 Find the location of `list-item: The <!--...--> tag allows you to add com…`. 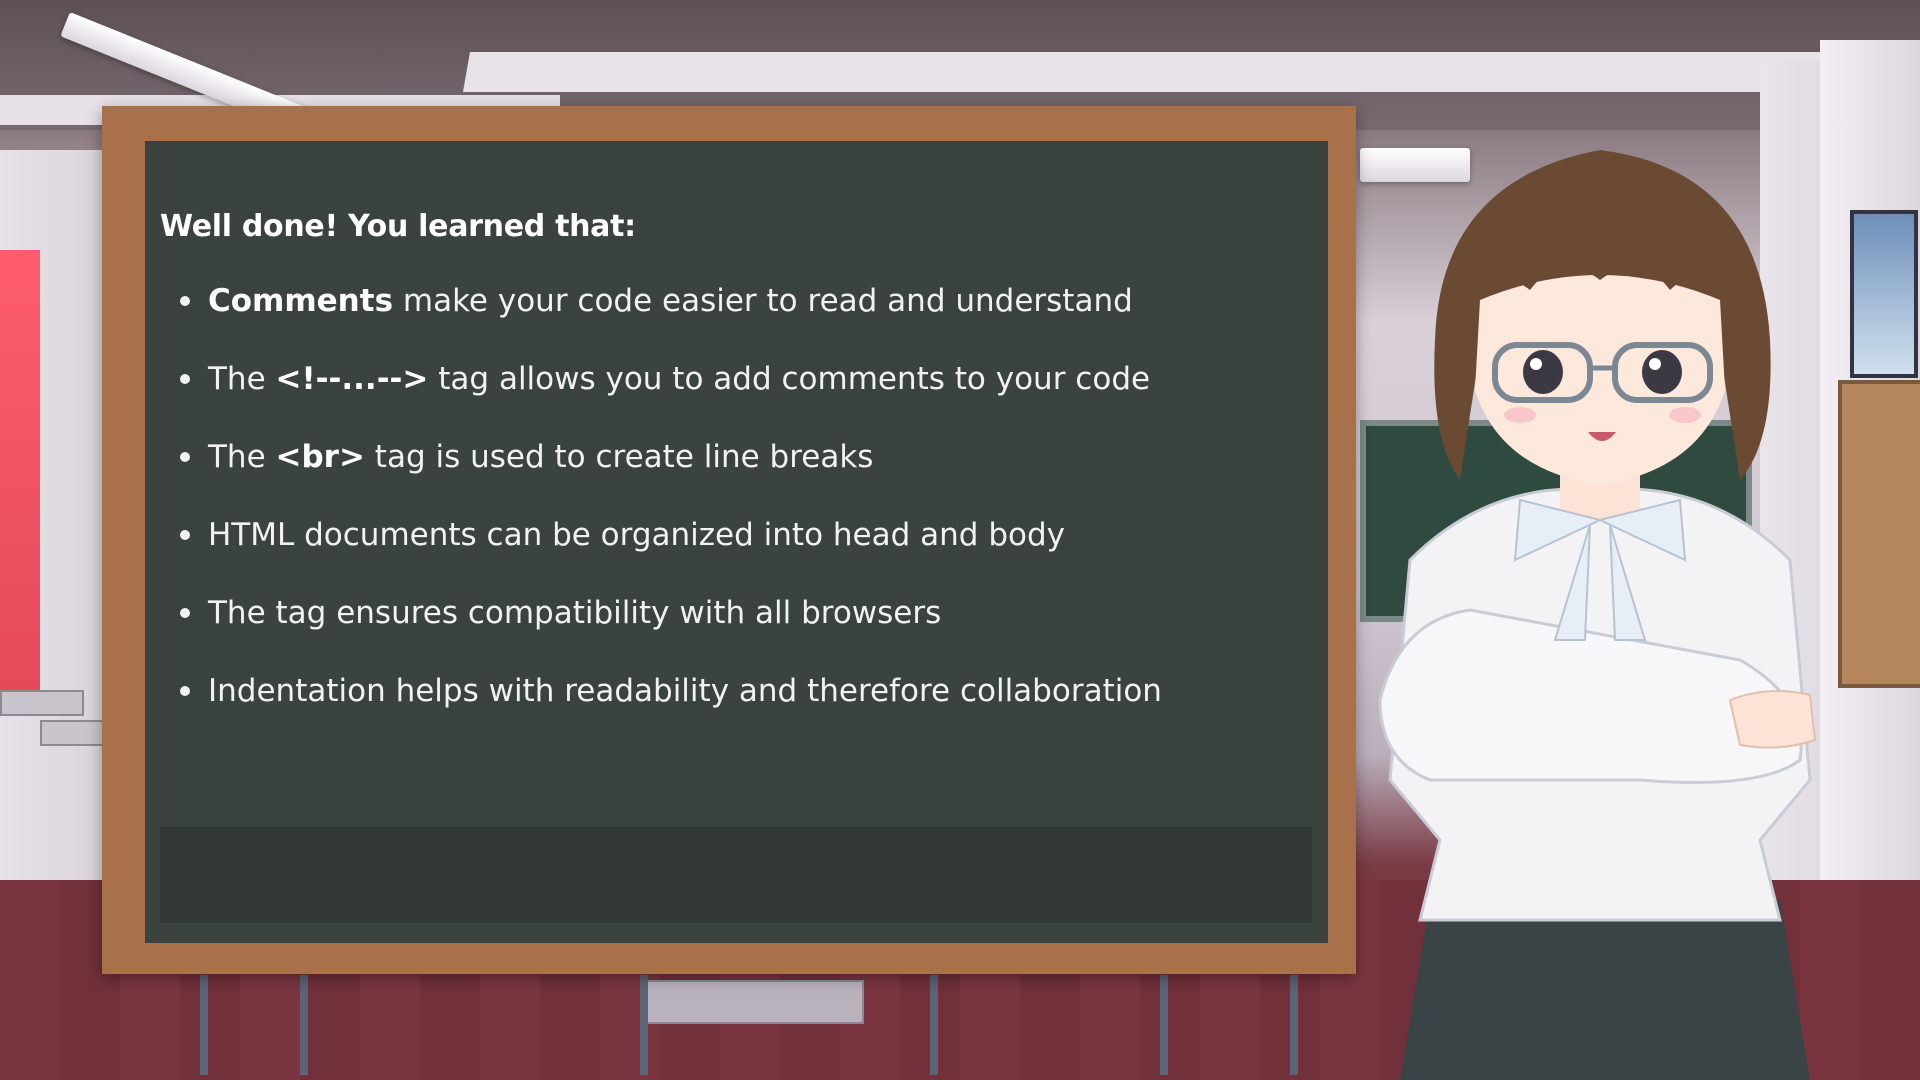

list-item: The <!--...--> tag allows you to add com… is located at coordinates (661, 400).